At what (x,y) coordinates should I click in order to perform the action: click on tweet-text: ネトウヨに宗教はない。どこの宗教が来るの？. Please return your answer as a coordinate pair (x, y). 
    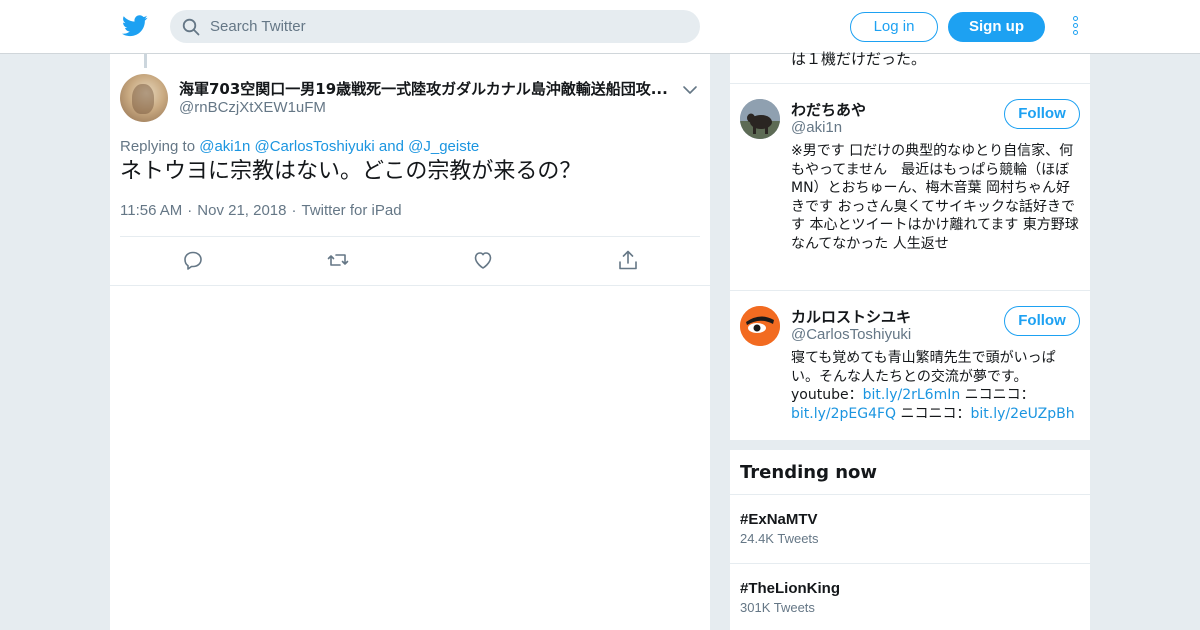
    Looking at the image, I should click on (351, 171).